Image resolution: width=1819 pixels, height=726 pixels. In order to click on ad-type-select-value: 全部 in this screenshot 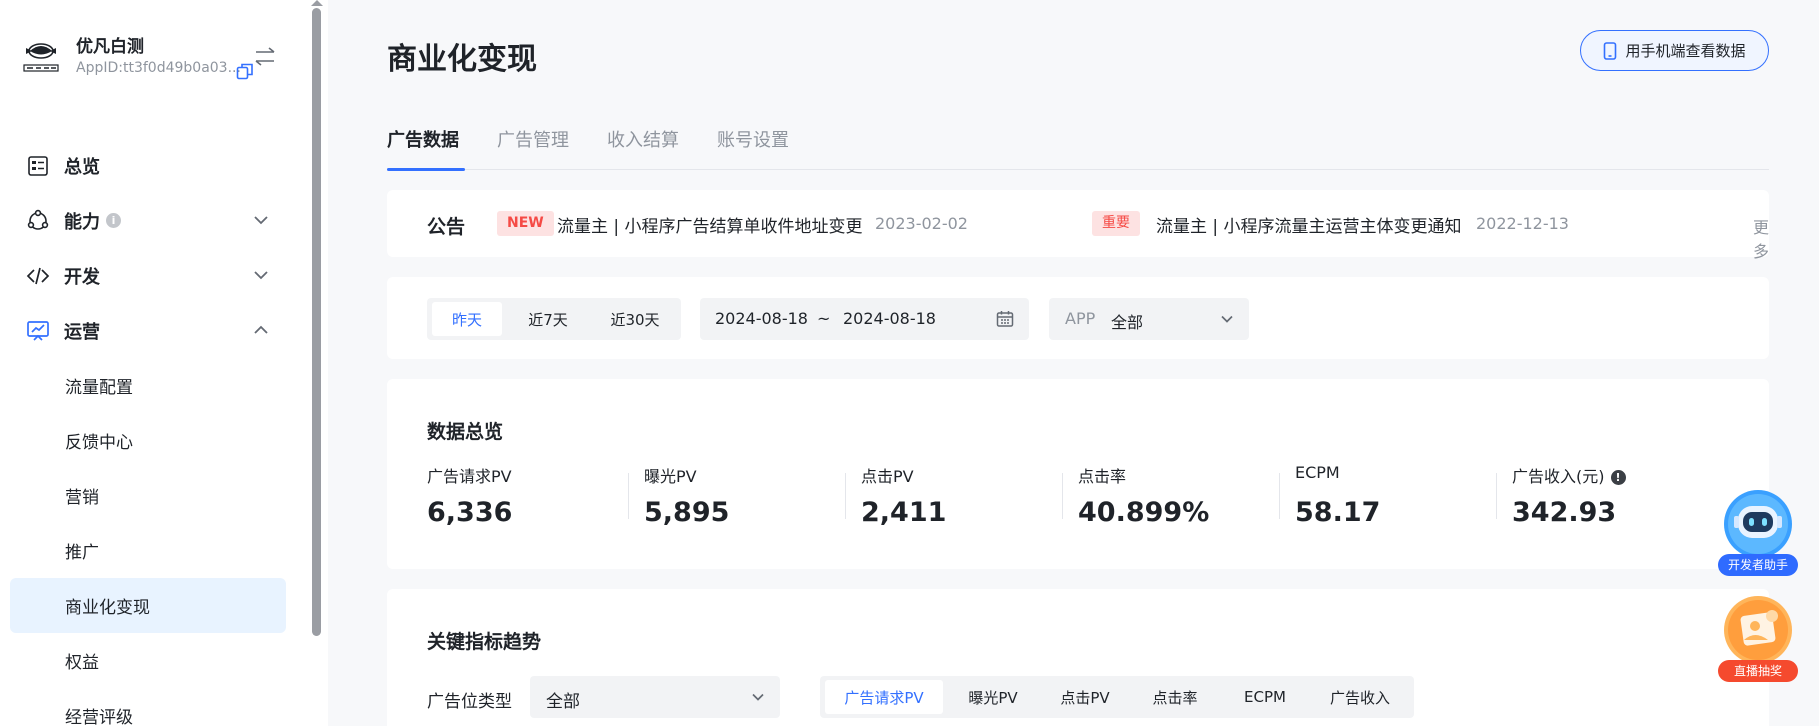, I will do `click(563, 702)`.